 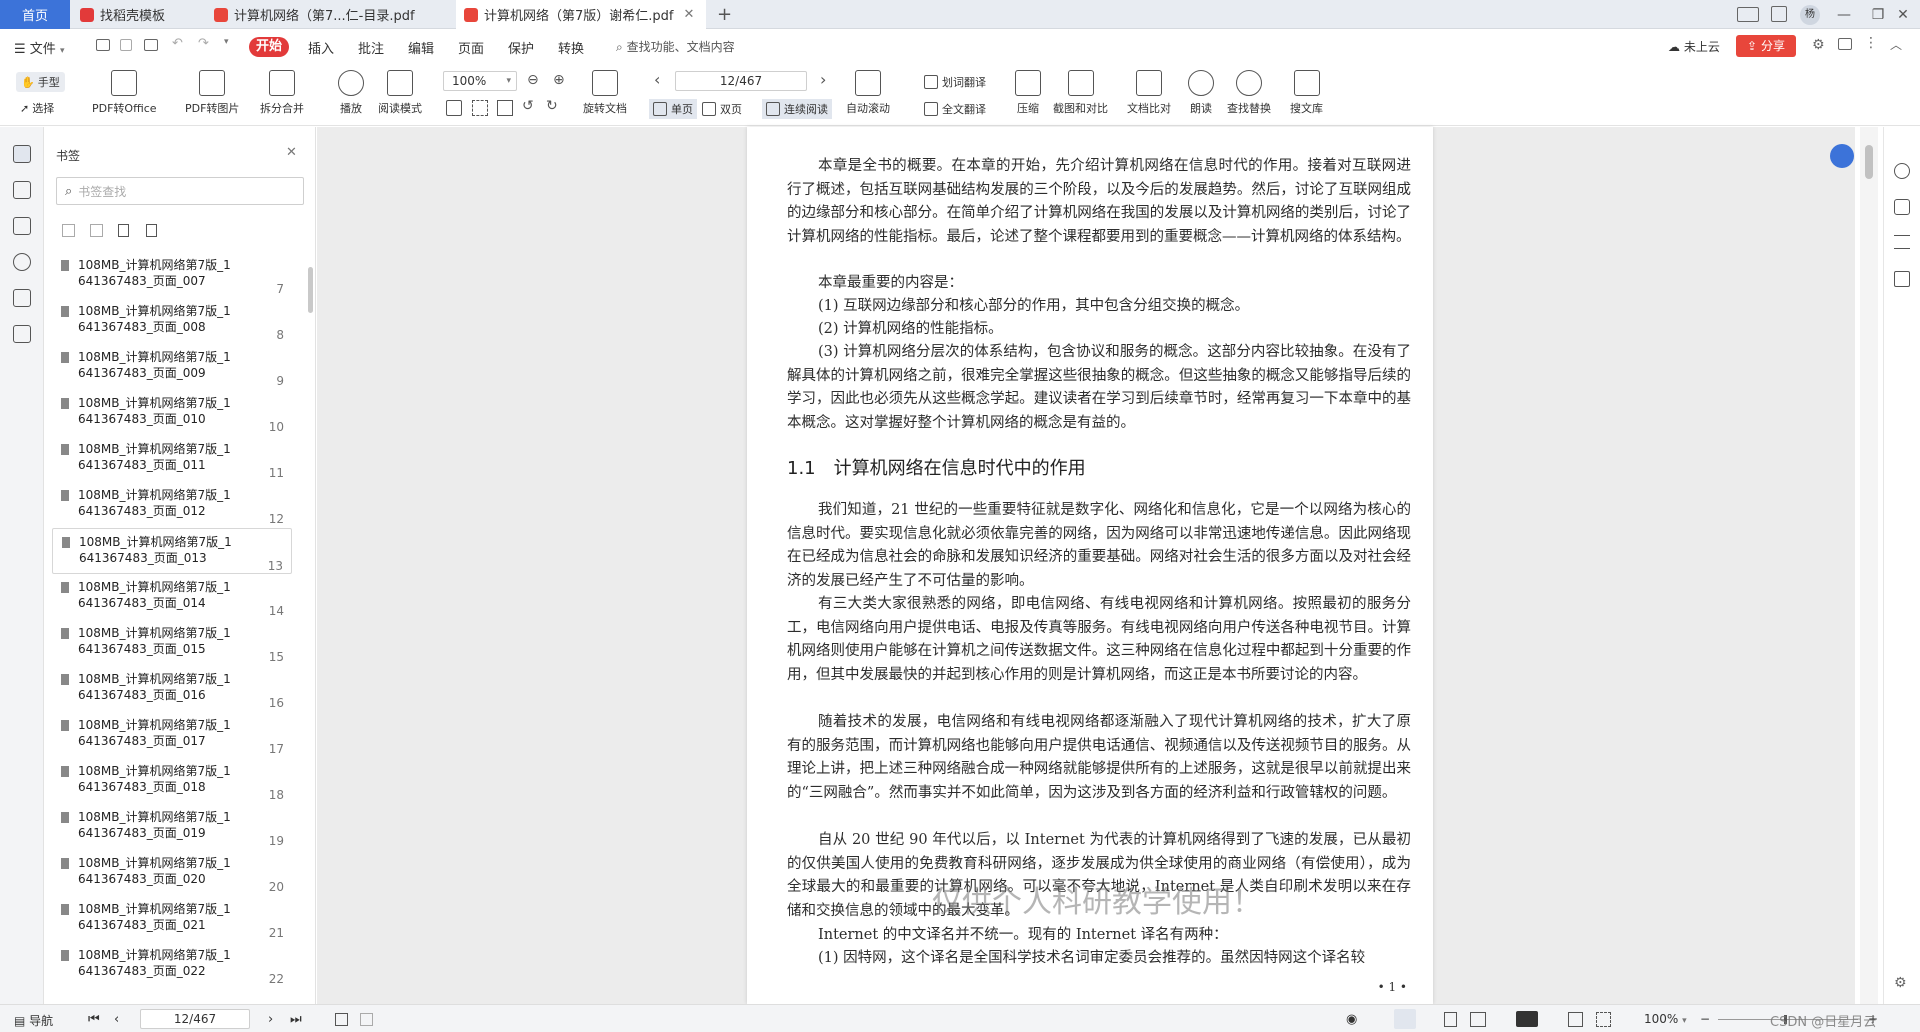 What do you see at coordinates (103, 45) in the screenshot?
I see `open-icon` at bounding box center [103, 45].